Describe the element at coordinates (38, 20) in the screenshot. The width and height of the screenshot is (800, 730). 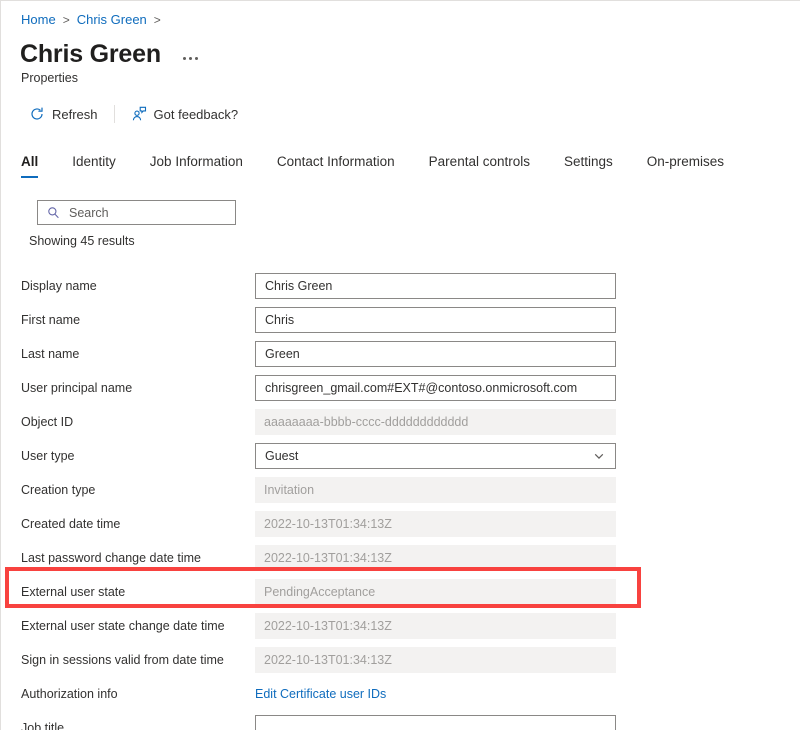
I see `breadcrumb-item-home: Home` at that location.